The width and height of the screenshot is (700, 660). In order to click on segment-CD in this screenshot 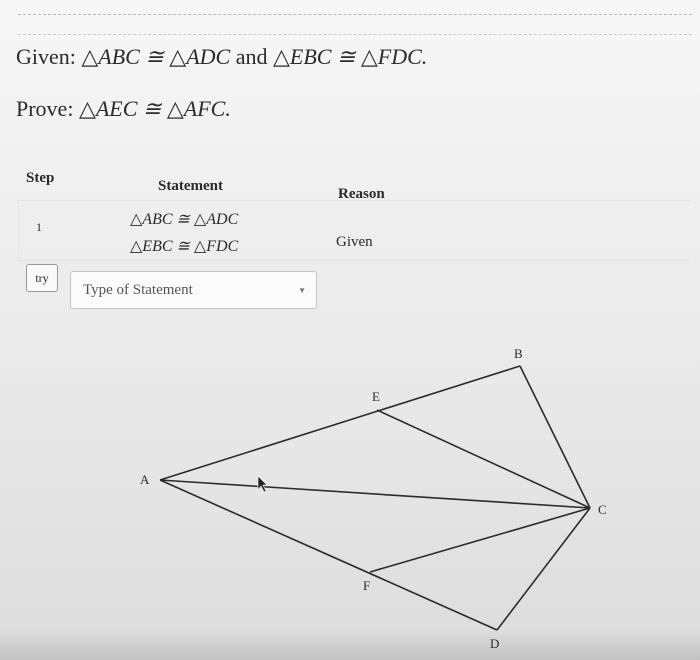, I will do `click(543, 569)`.